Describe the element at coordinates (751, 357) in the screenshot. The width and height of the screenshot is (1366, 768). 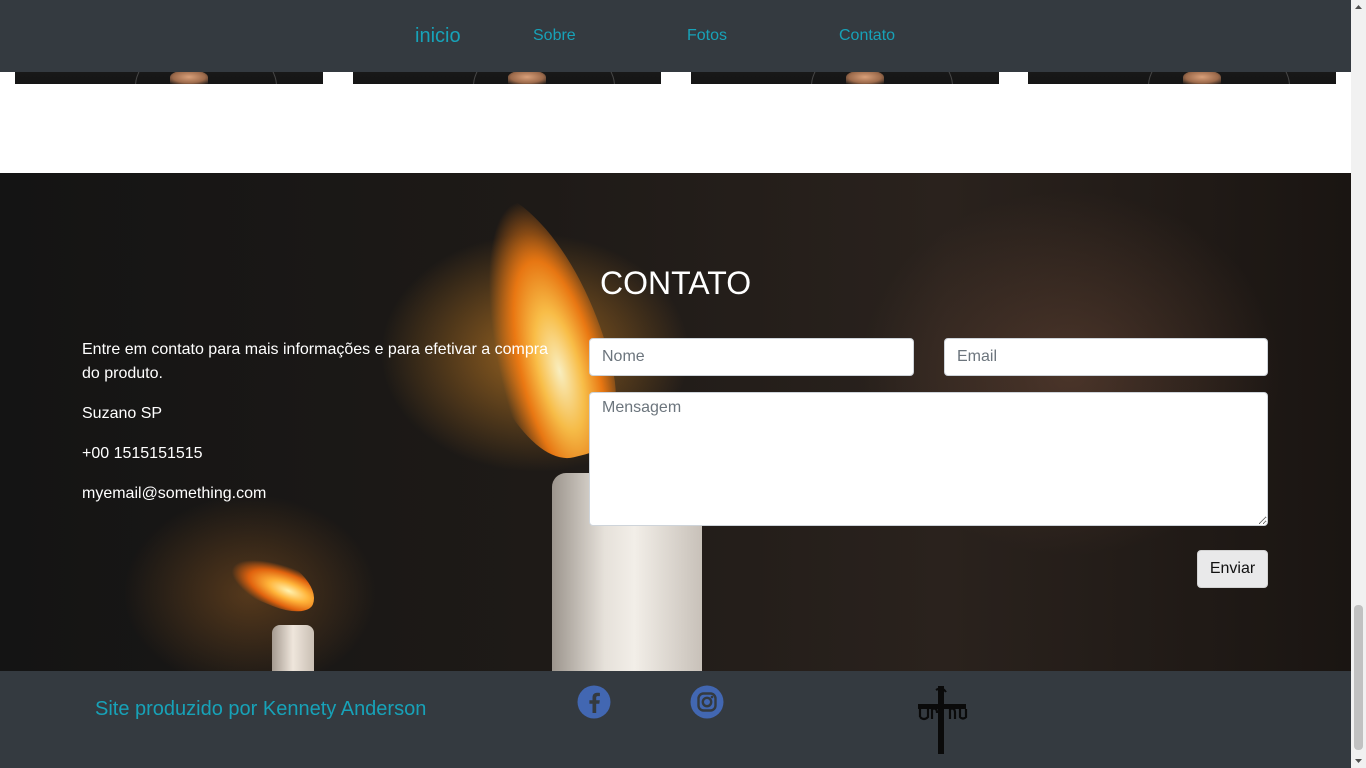
I see `name-input` at that location.